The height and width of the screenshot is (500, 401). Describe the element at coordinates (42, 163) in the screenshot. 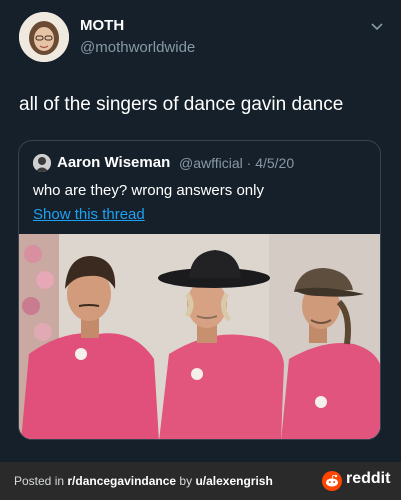

I see `quoted-author-avatar` at that location.